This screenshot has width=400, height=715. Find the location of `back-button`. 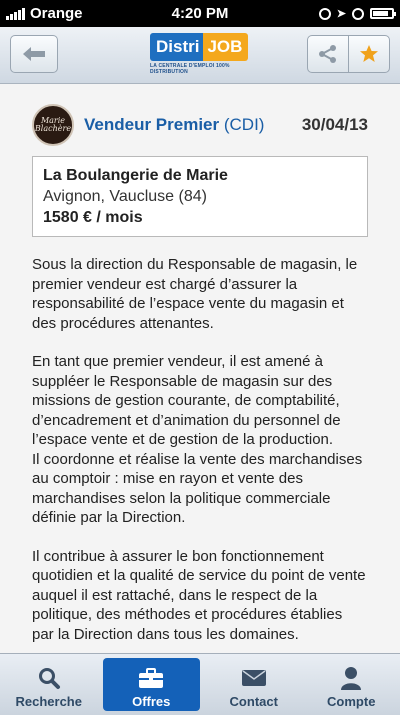

back-button is located at coordinates (34, 54).